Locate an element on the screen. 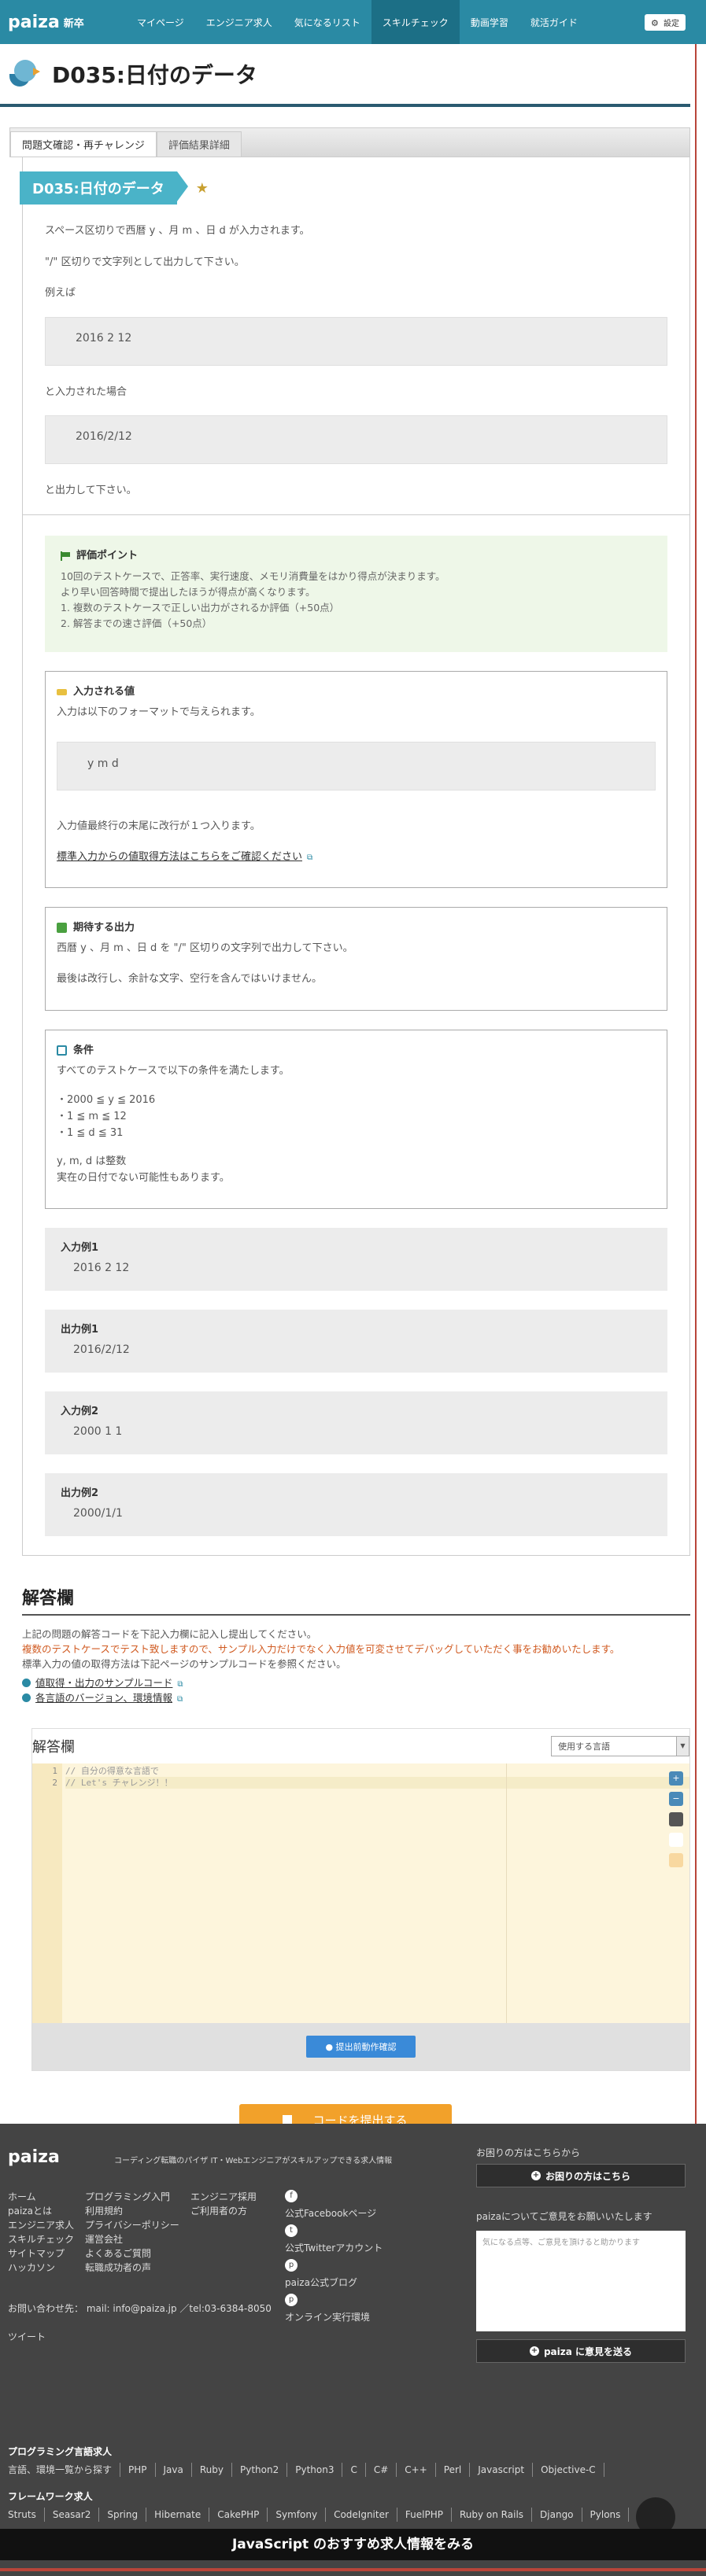 The width and height of the screenshot is (706, 2576). fw-job-link: Django is located at coordinates (557, 2515).